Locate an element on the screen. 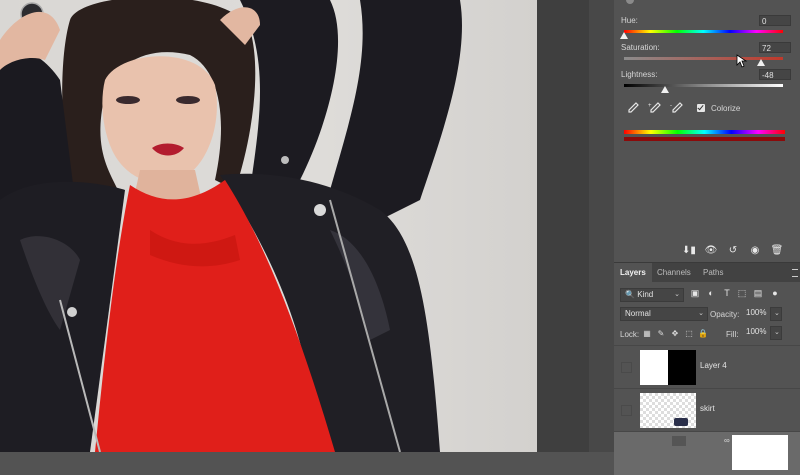 Image resolution: width=800 pixels, height=475 pixels. adjustment-filter-icon: ◐ is located at coordinates (711, 293).